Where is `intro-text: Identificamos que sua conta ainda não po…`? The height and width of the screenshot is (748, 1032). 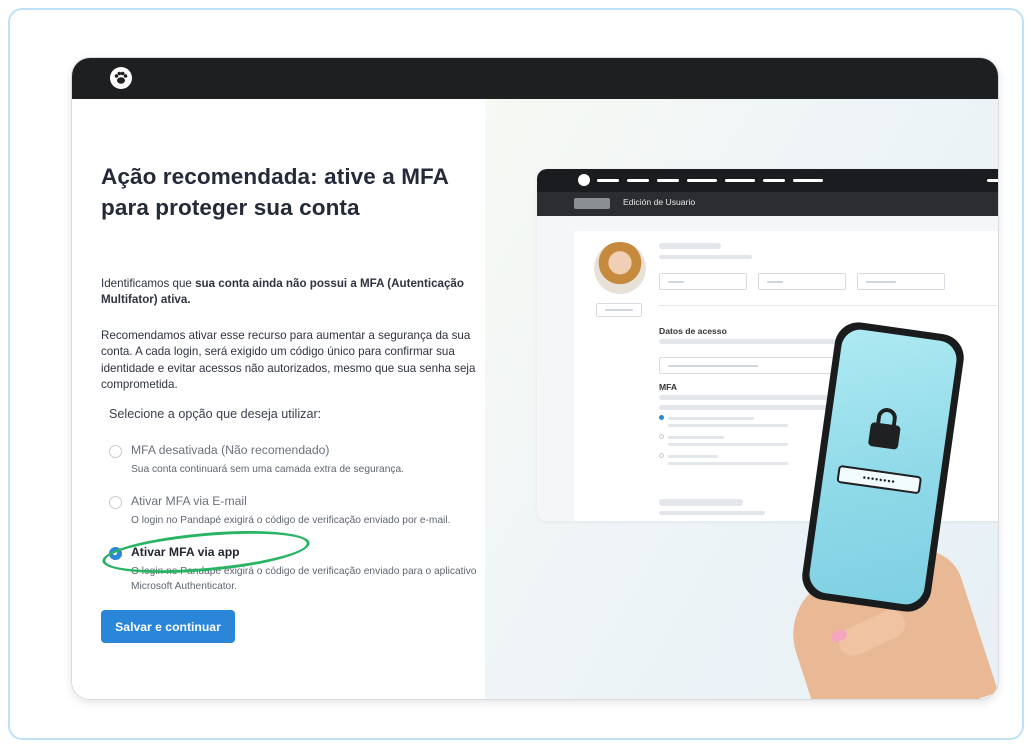 intro-text: Identificamos que sua conta ainda não po… is located at coordinates (291, 292).